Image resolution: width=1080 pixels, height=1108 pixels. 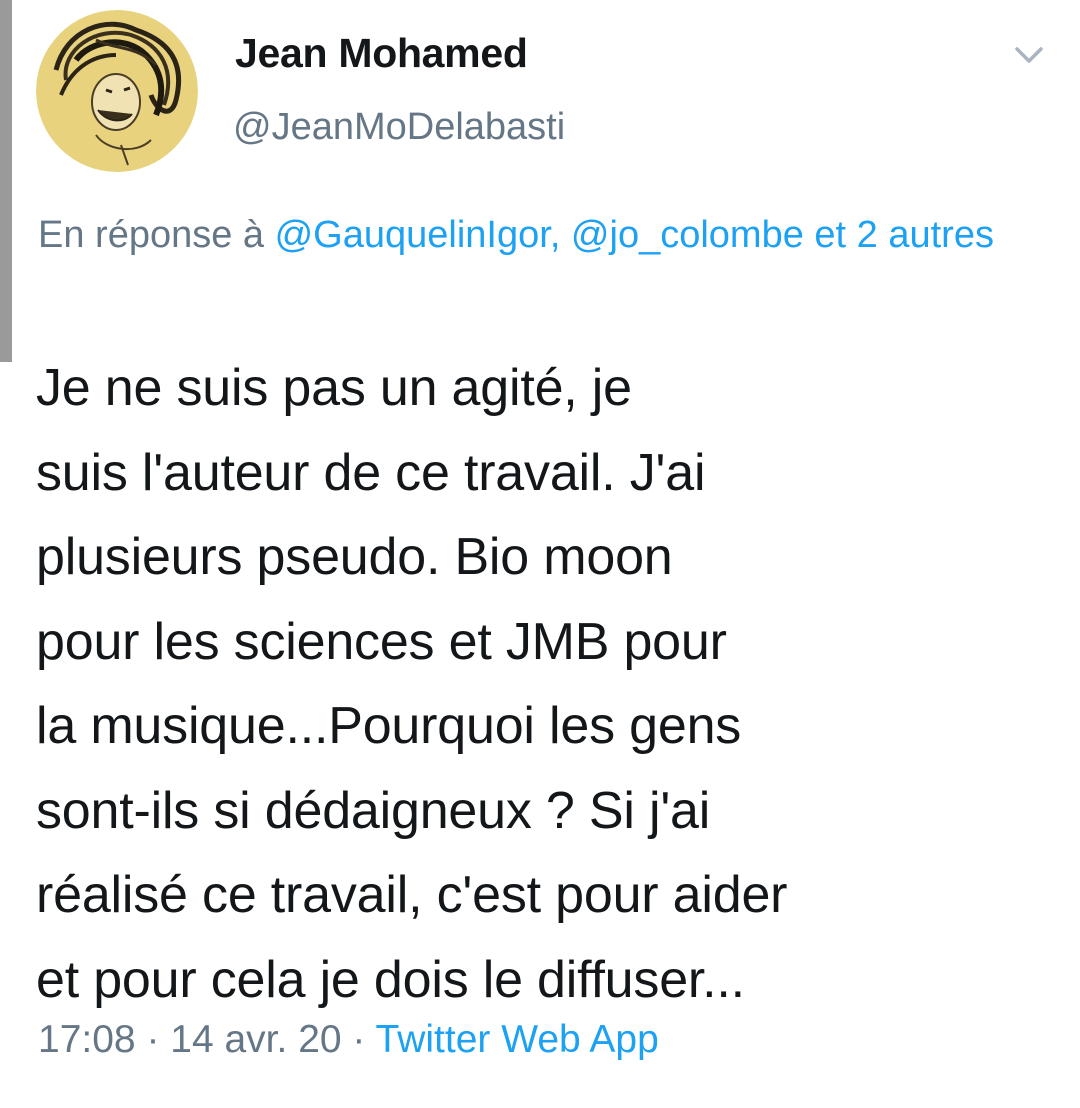 I want to click on author-handle: @JeanMoDelabasti, so click(x=399, y=127).